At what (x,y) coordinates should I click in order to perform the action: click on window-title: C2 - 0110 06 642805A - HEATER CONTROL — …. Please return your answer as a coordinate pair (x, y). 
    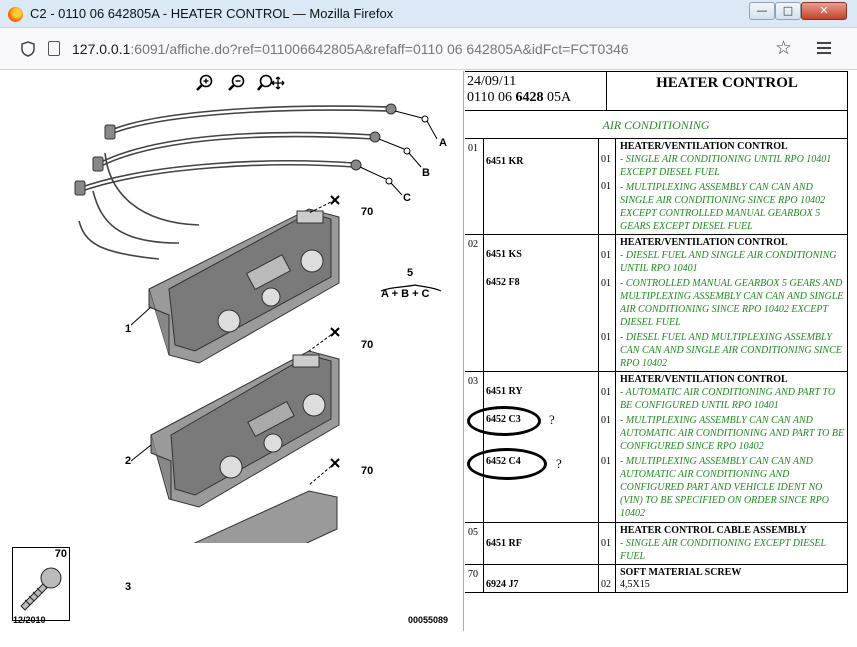
    Looking at the image, I should click on (212, 13).